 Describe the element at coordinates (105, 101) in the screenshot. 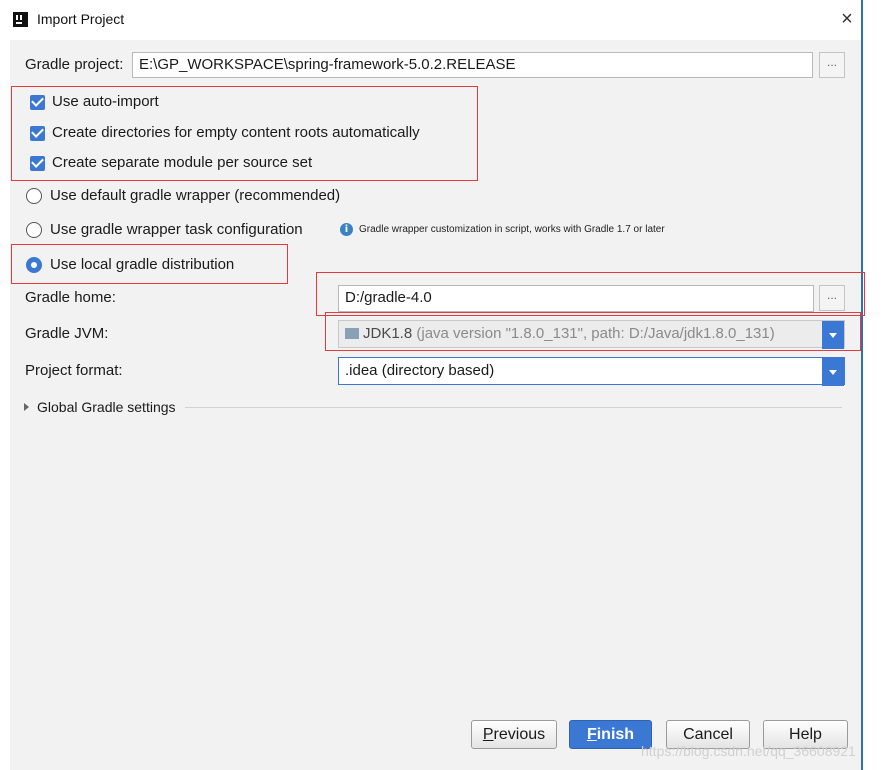

I see `checkbox-label: Use auto-import` at that location.